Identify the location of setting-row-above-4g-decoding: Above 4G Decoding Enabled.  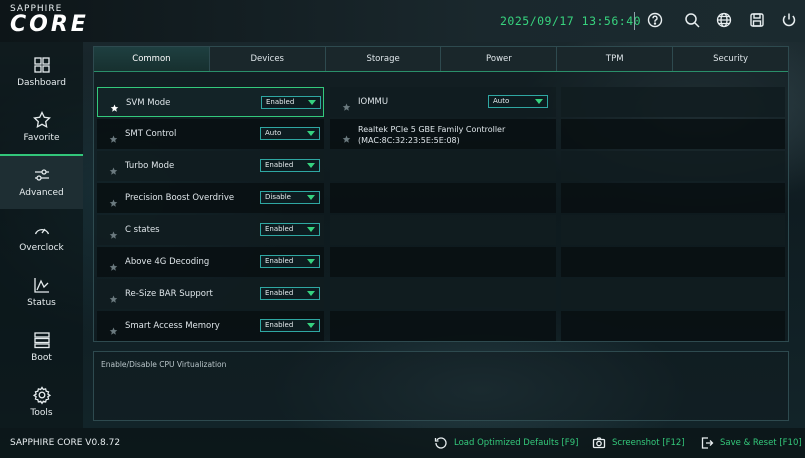
(210, 262).